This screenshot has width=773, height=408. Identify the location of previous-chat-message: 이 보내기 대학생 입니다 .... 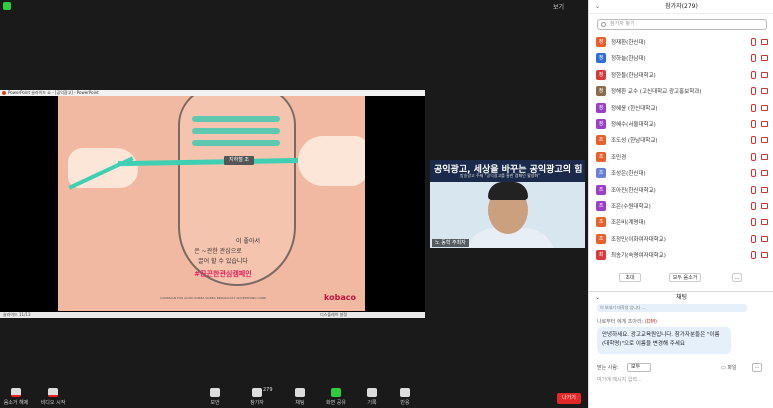
(672, 308).